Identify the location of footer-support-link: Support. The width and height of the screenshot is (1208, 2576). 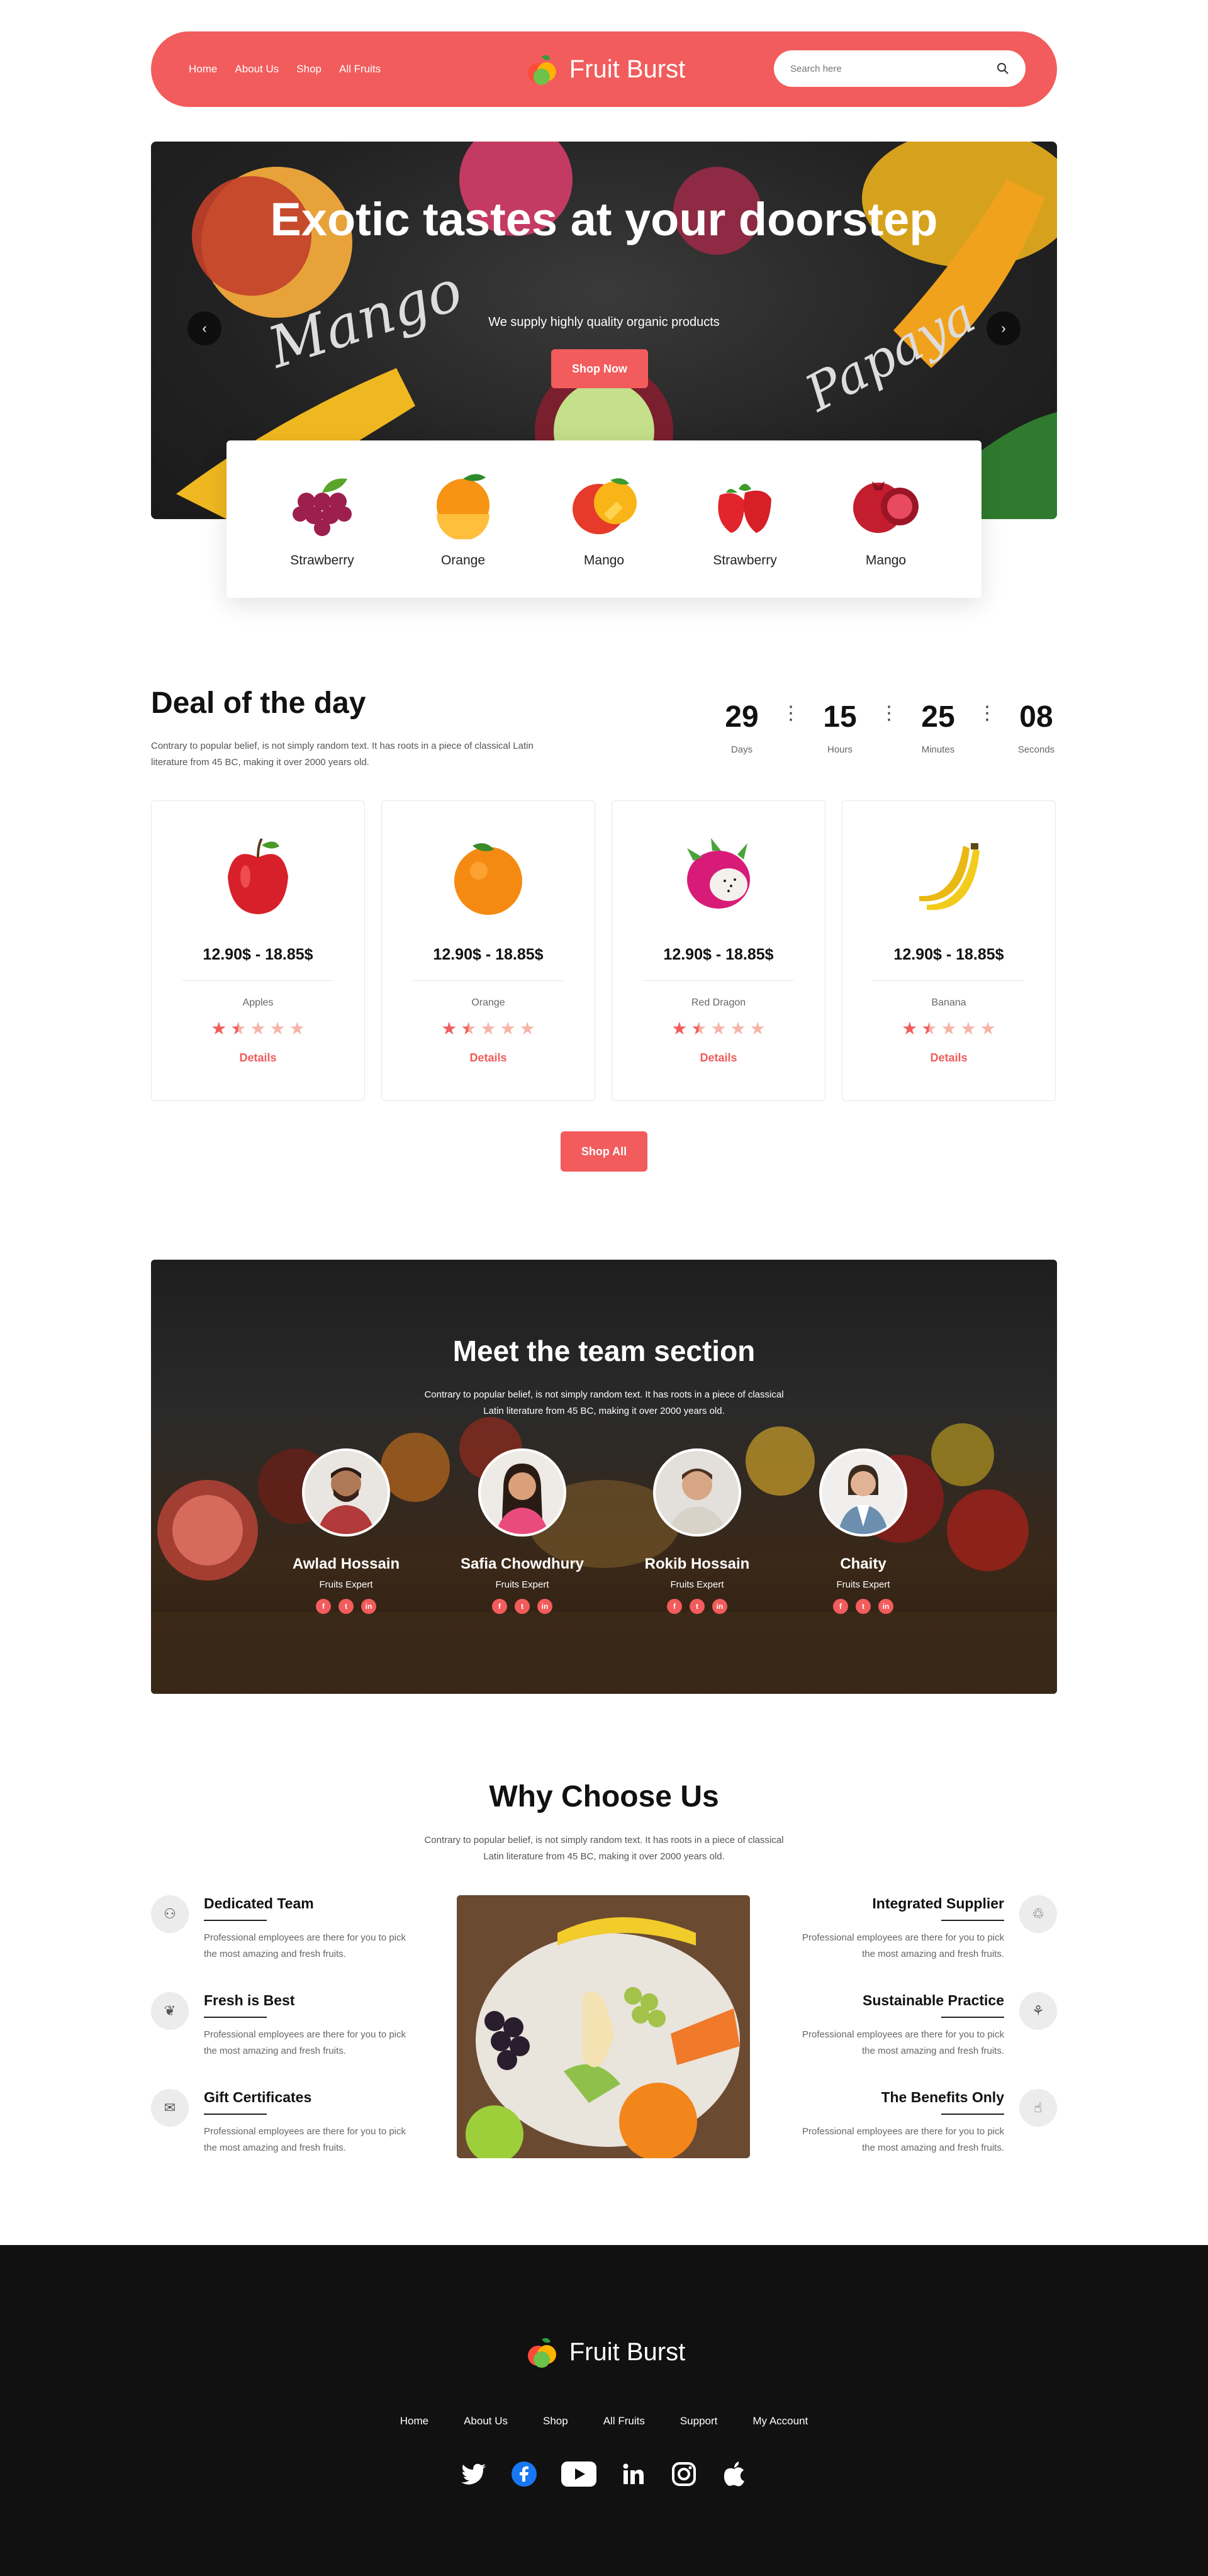
(699, 2421).